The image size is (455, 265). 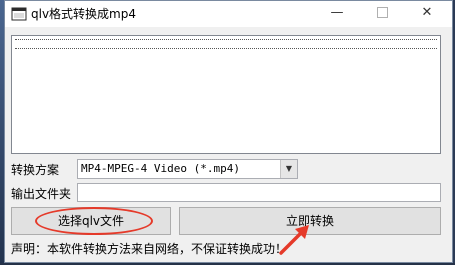 I want to click on list-focus-row, so click(x=226, y=44).